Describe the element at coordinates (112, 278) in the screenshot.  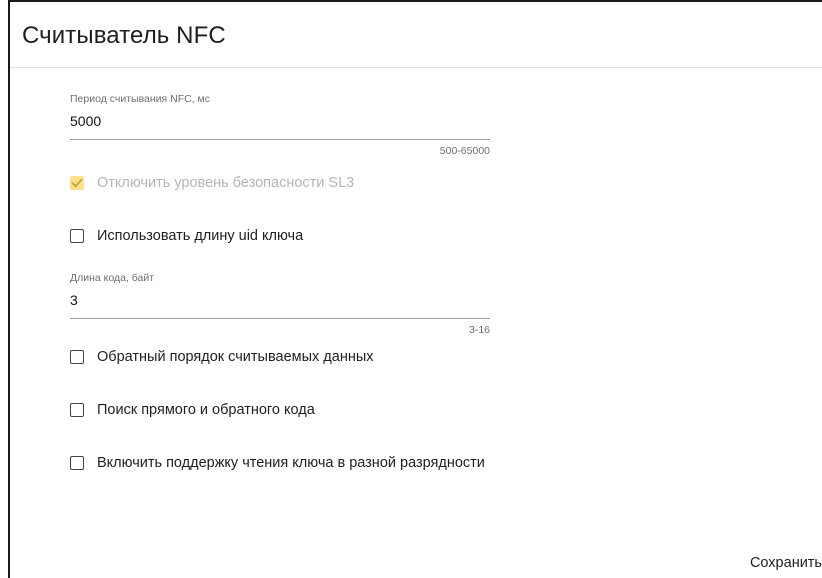
I see `code-length-label: Длина кода, байт` at that location.